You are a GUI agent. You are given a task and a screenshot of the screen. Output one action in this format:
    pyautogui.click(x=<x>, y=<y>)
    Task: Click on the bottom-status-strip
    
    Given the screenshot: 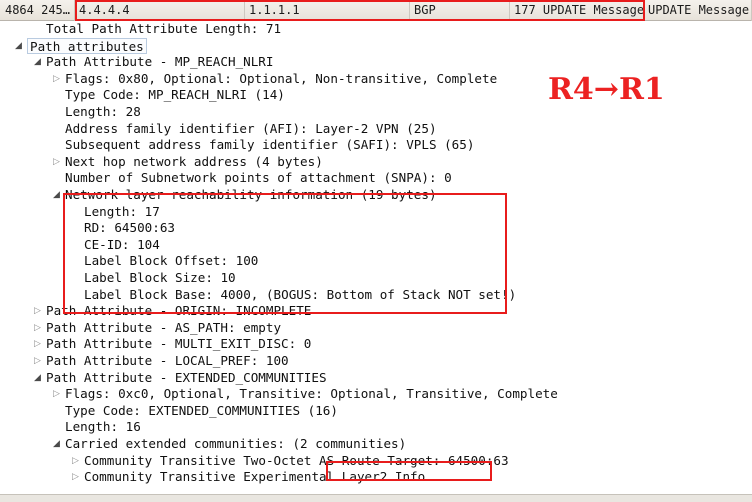 What is the action you would take?
    pyautogui.click(x=376, y=498)
    